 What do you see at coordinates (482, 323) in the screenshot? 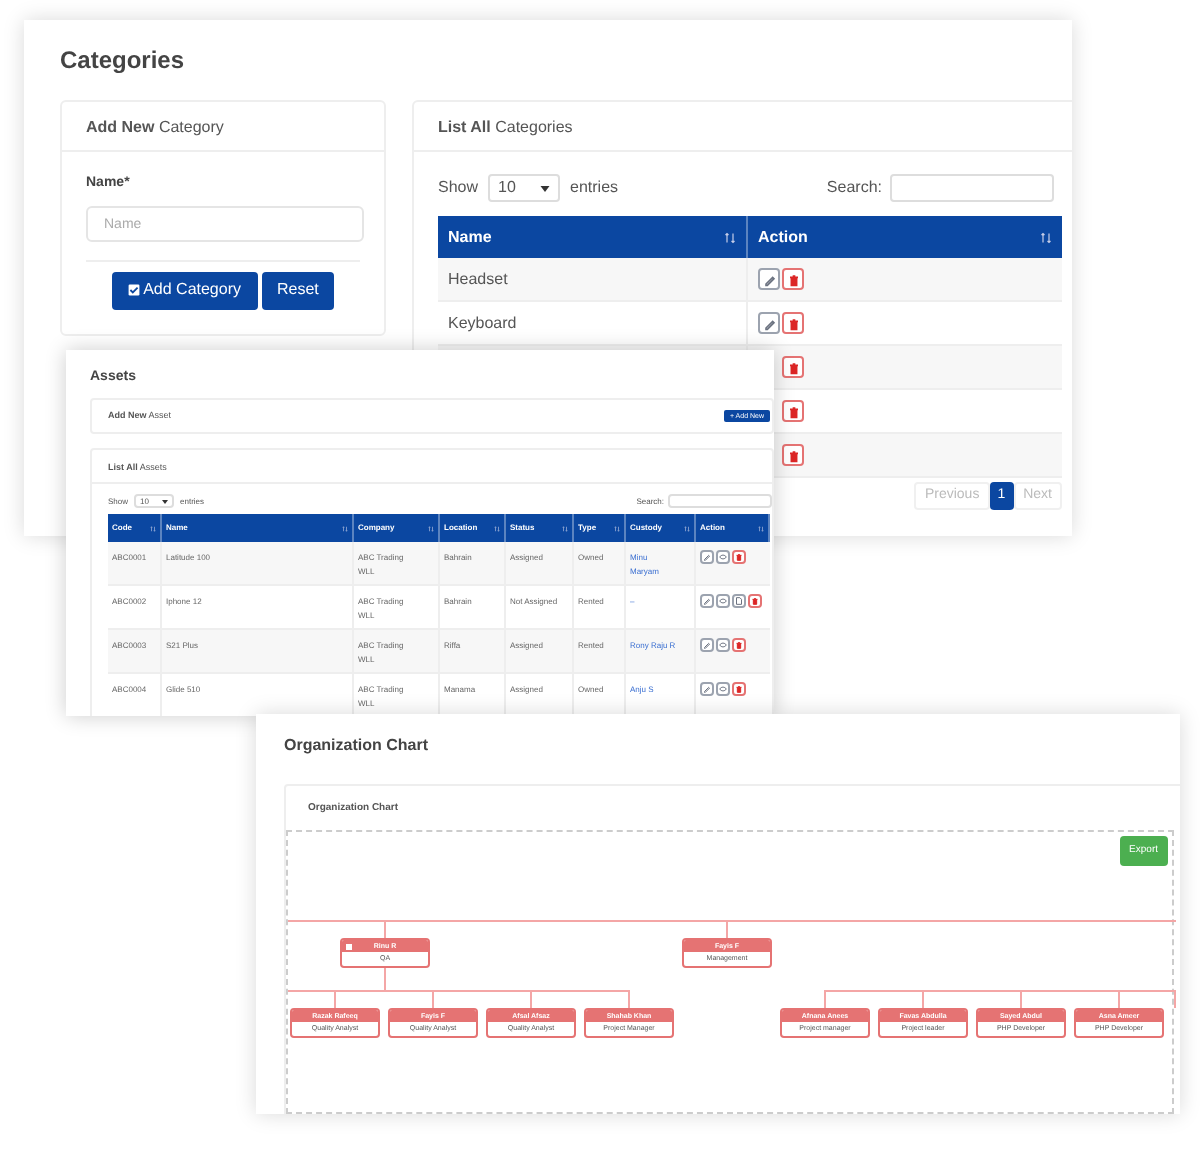
I see `table-cell: Keyboard` at bounding box center [482, 323].